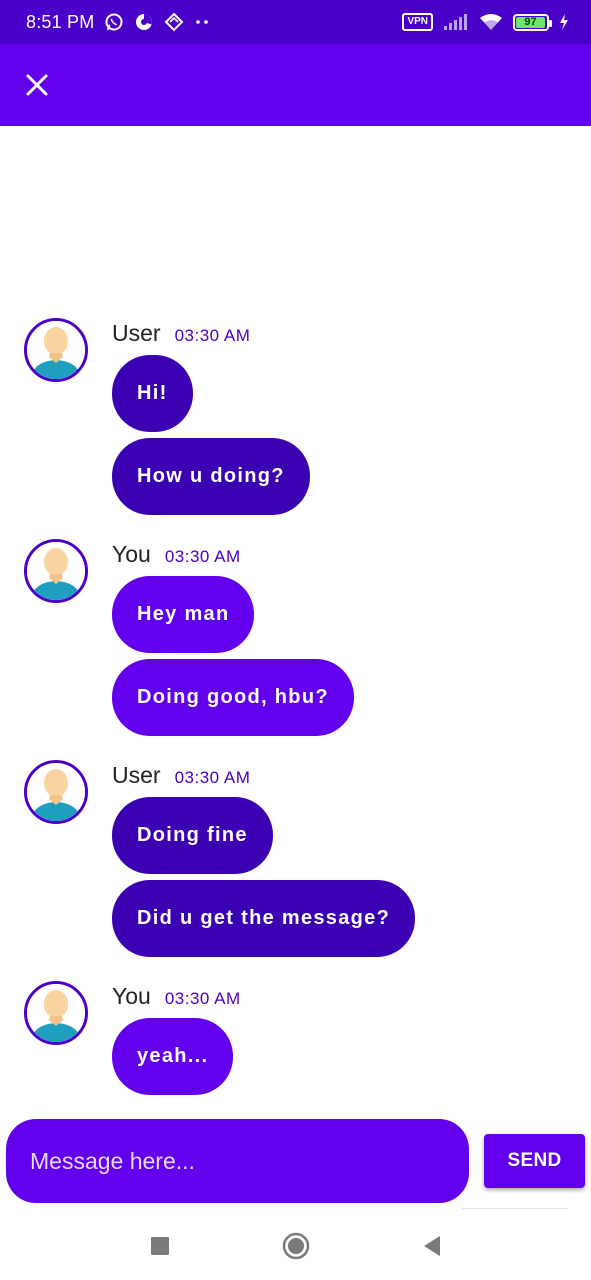 The image size is (591, 1280). Describe the element at coordinates (60, 21) in the screenshot. I see `status-time: 8:51 PM` at that location.